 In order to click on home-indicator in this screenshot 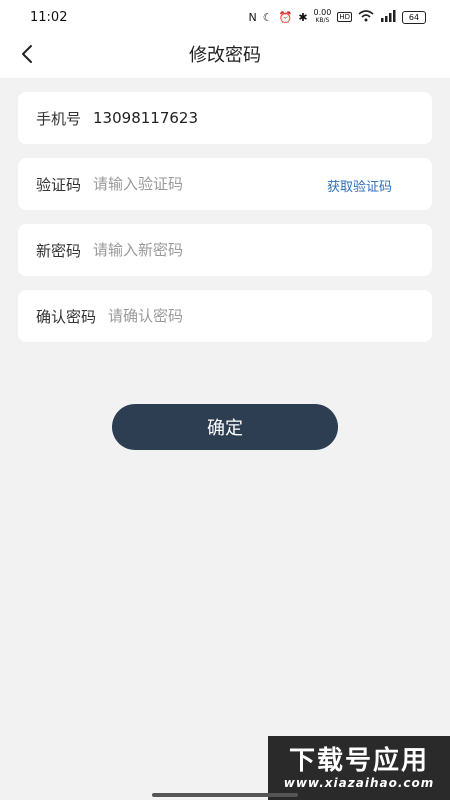, I will do `click(225, 795)`.